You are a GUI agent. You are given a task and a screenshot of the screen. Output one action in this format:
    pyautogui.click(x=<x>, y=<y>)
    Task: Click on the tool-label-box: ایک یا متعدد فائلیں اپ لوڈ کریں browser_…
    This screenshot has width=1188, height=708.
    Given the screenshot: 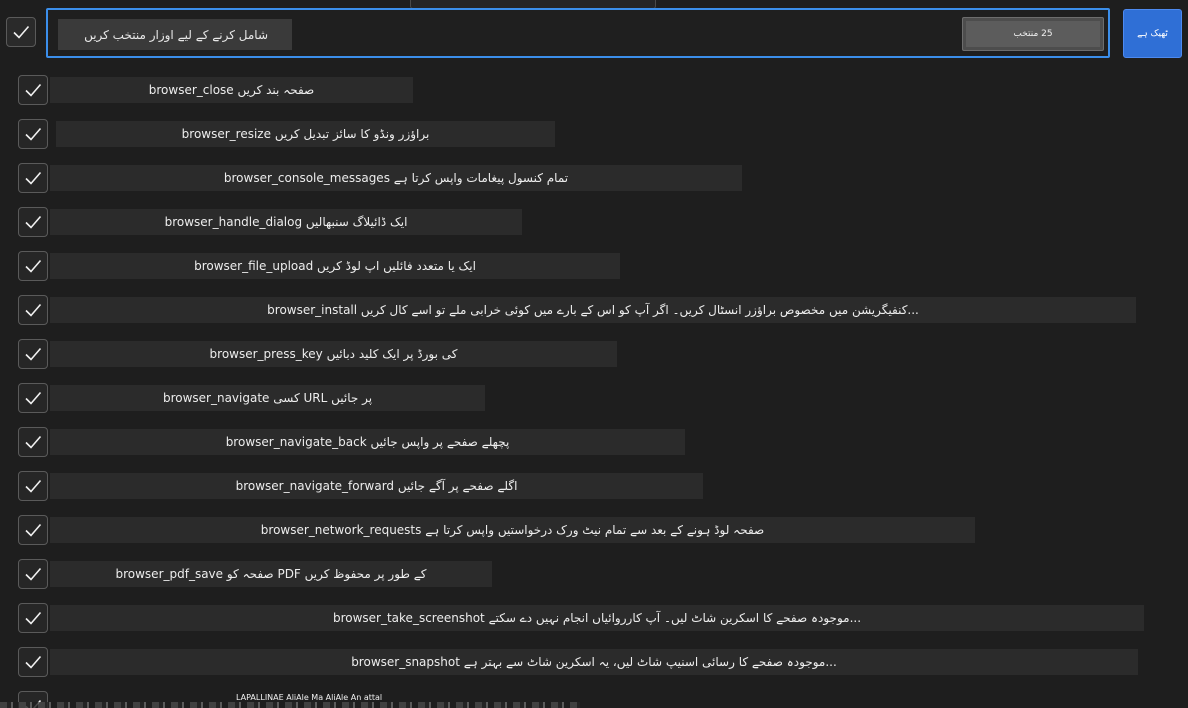 What is the action you would take?
    pyautogui.click(x=335, y=266)
    